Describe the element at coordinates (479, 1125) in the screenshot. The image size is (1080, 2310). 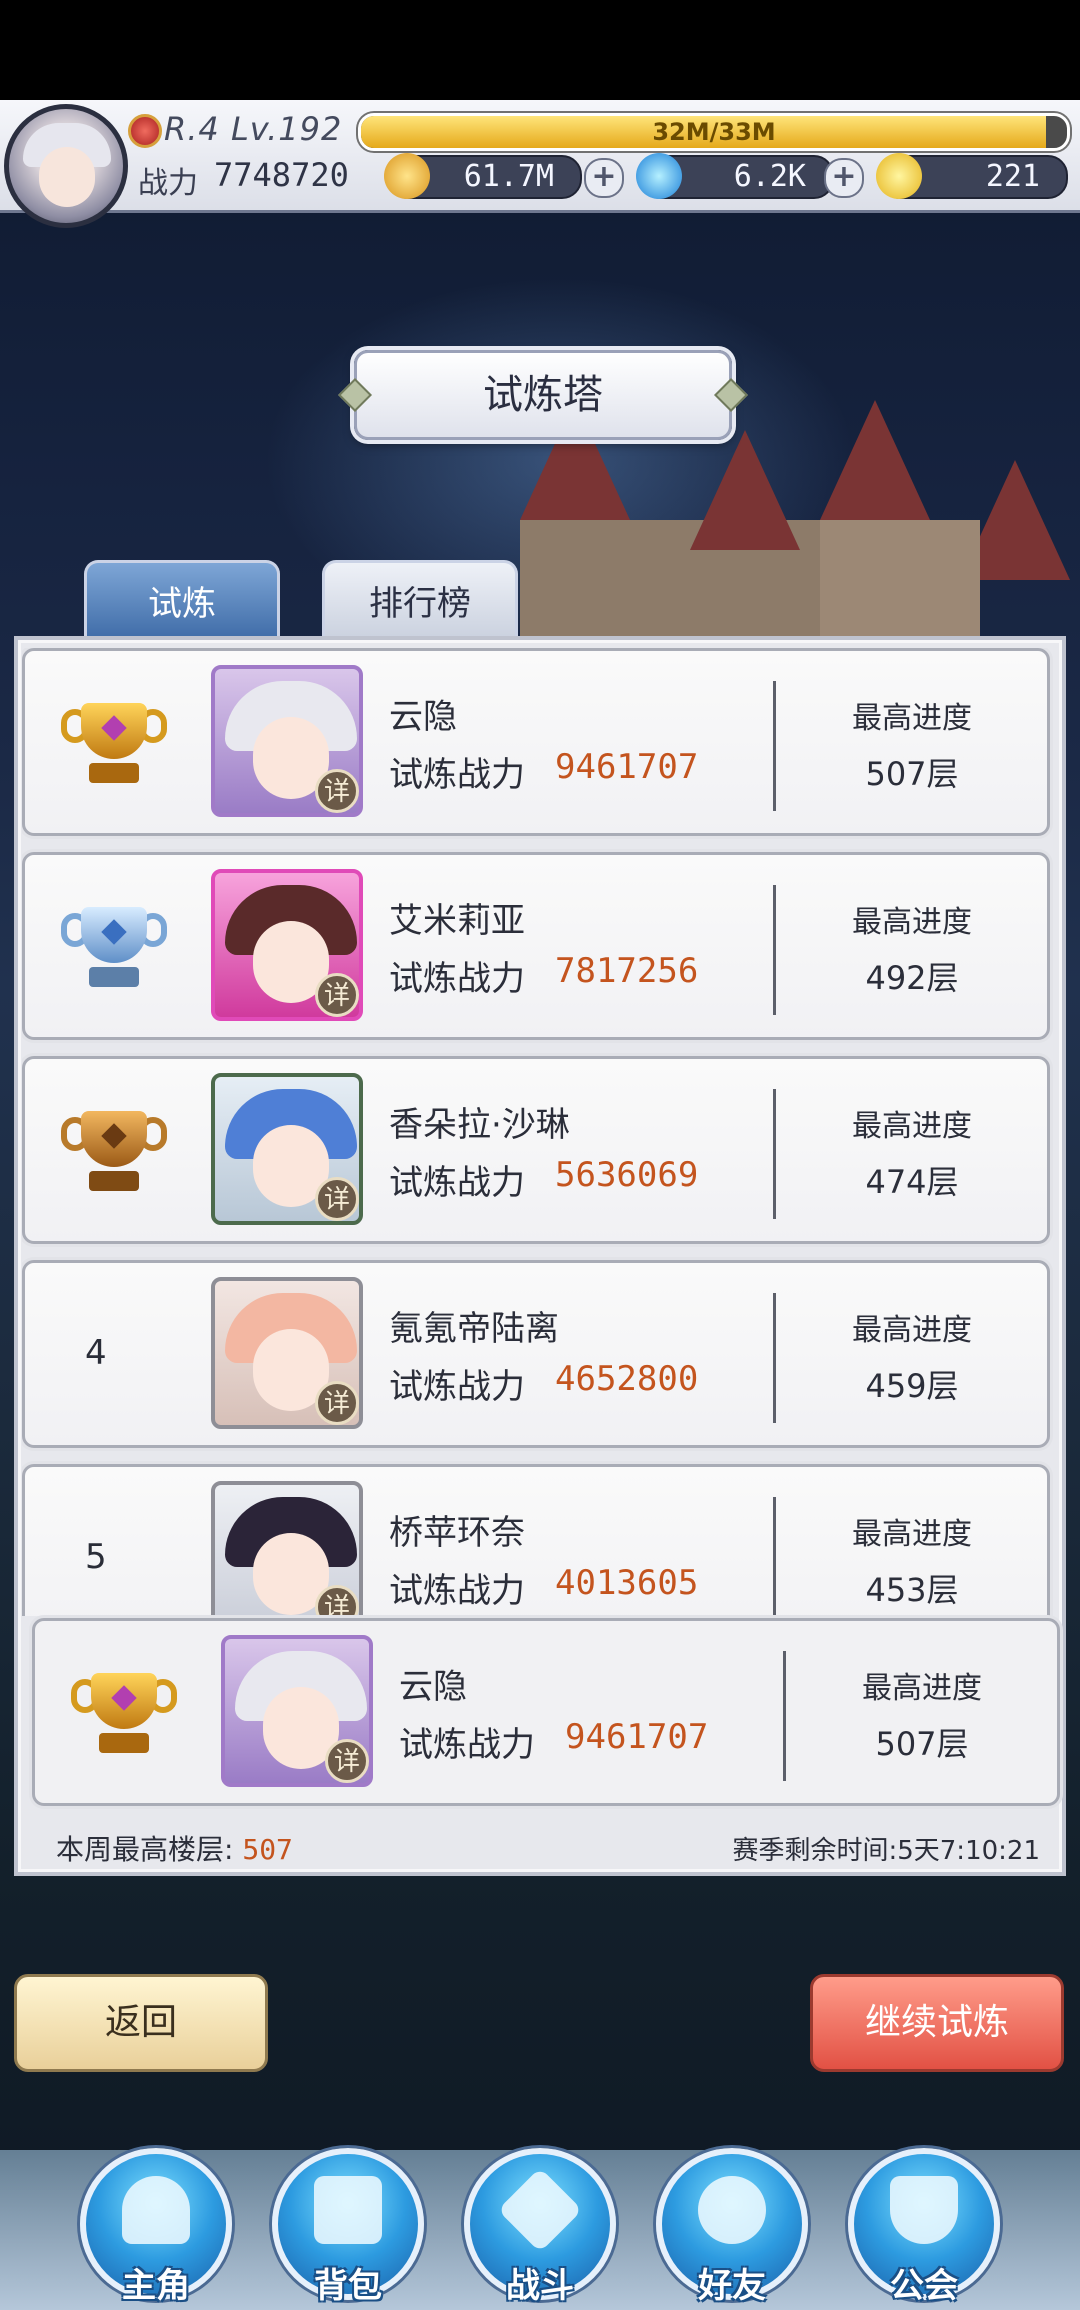
I see `player-name: 香朵拉·沙琳` at that location.